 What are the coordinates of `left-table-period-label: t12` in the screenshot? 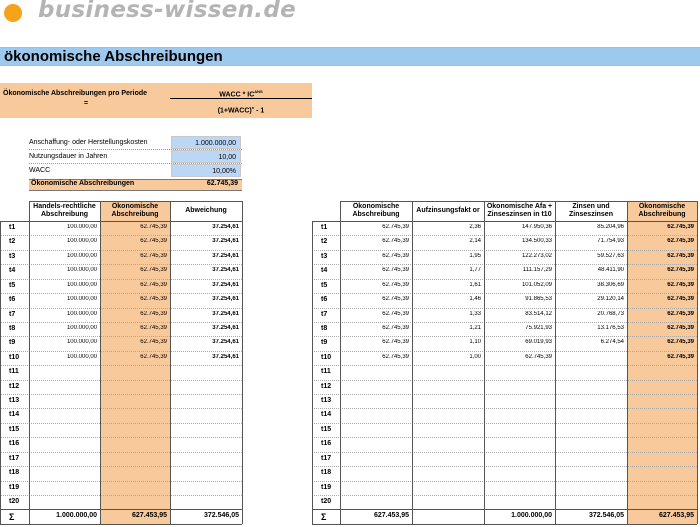 It's located at (14, 386).